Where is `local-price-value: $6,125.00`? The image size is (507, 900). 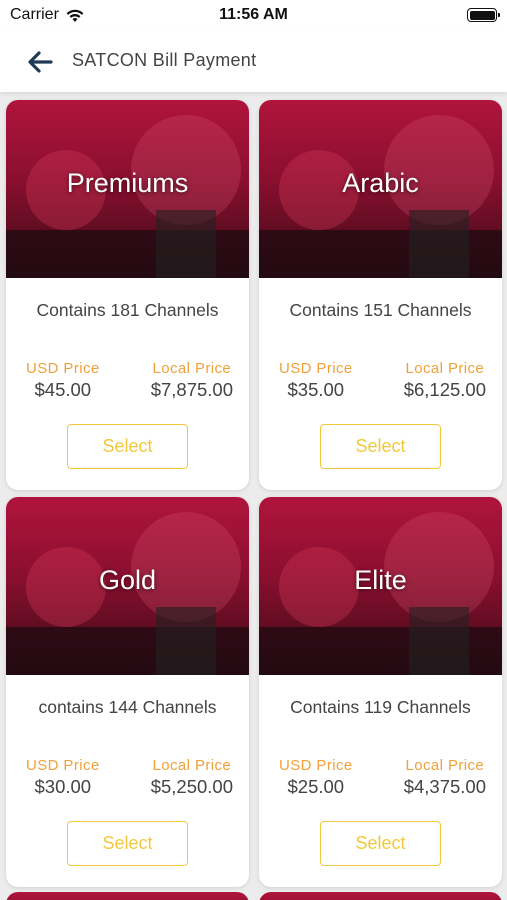
local-price-value: $6,125.00 is located at coordinates (444, 389).